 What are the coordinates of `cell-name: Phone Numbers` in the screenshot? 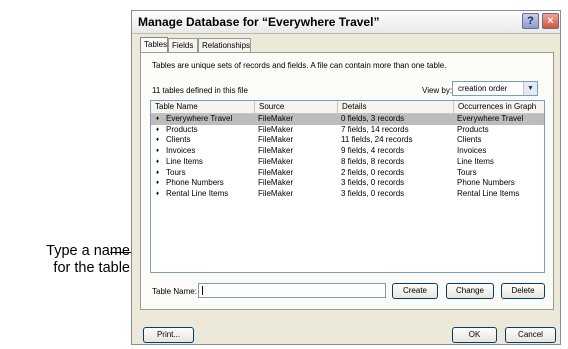 It's located at (195, 183).